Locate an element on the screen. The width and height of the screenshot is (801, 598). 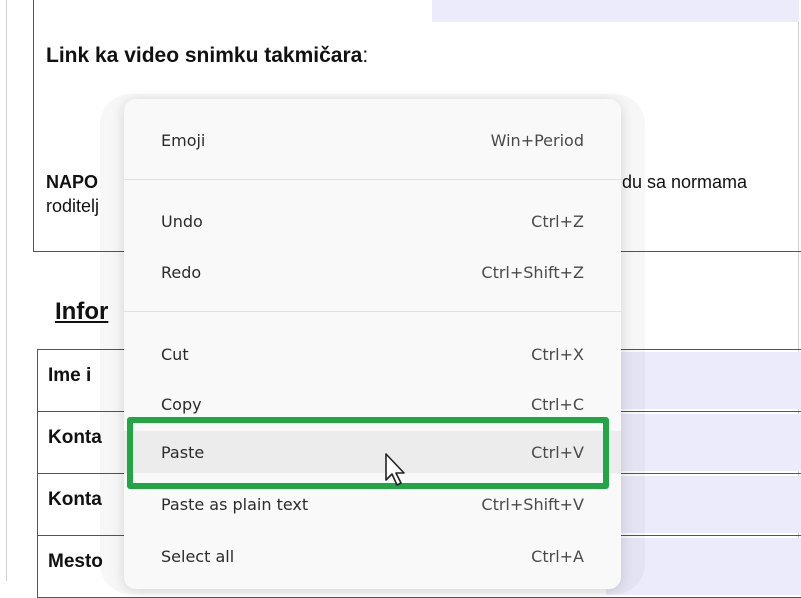
menu-item-label: Undo is located at coordinates (182, 221).